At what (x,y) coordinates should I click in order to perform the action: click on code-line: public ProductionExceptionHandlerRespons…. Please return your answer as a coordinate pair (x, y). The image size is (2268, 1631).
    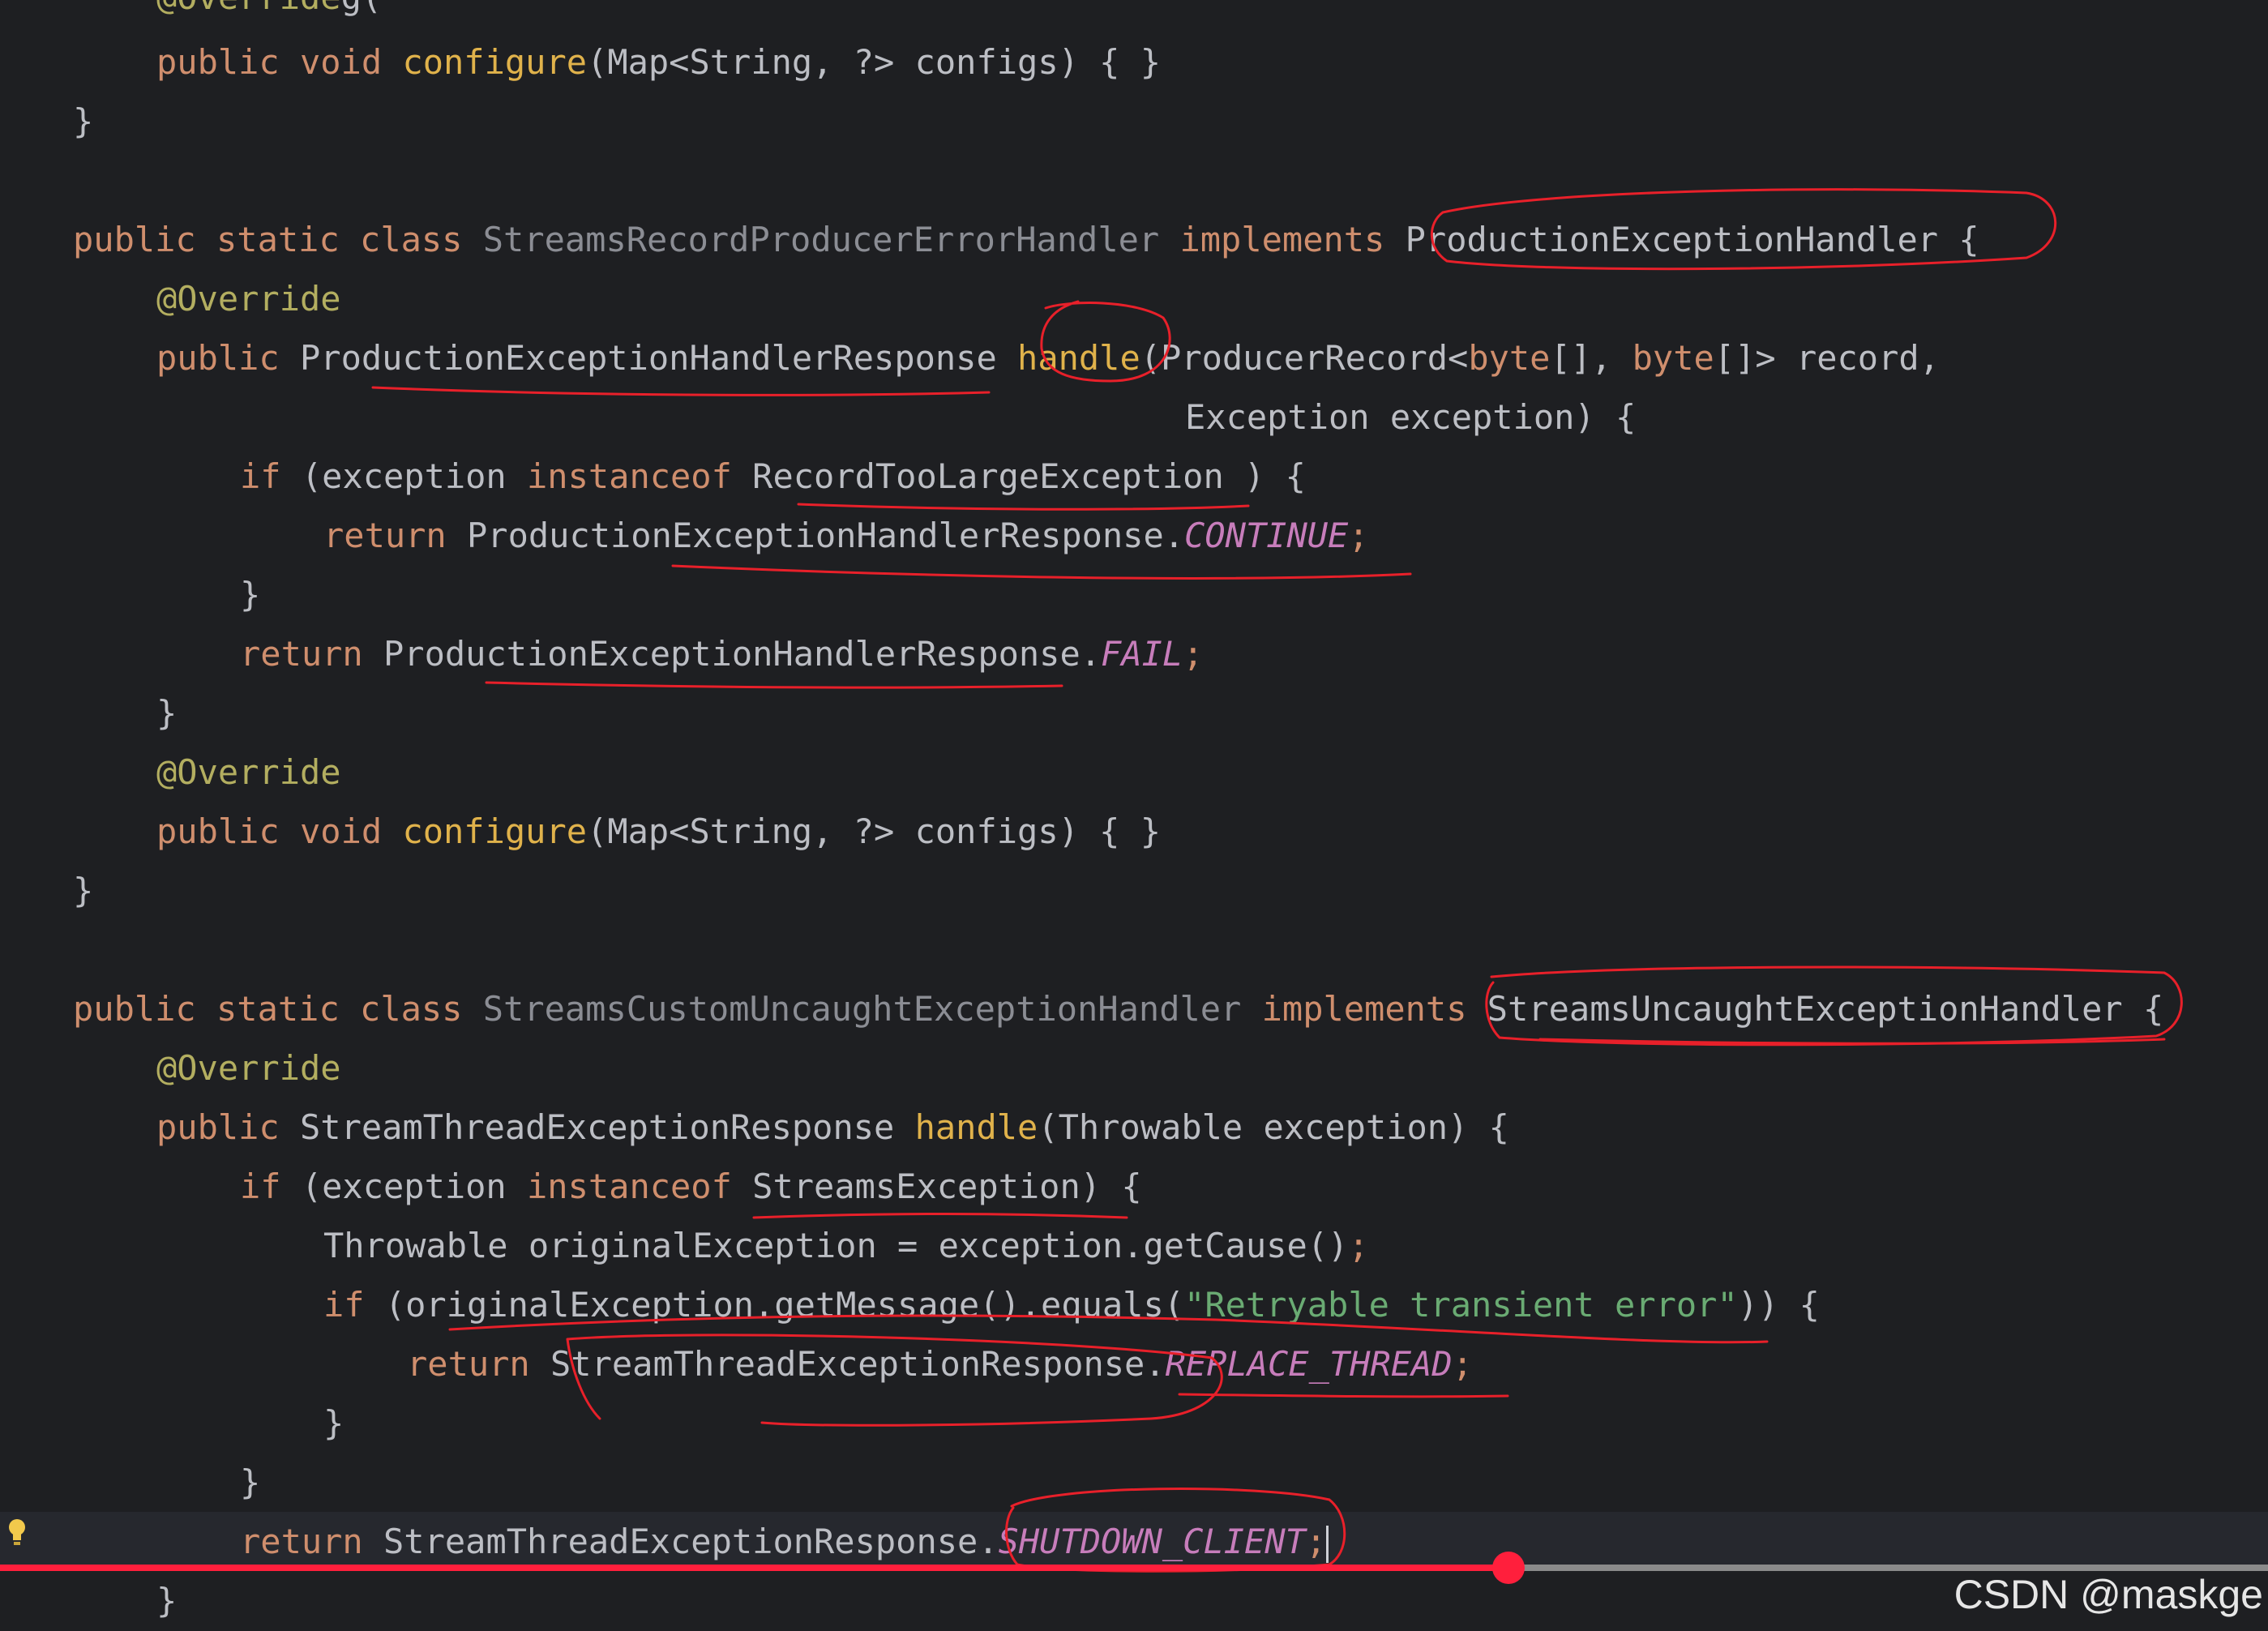
    Looking at the image, I should click on (1048, 357).